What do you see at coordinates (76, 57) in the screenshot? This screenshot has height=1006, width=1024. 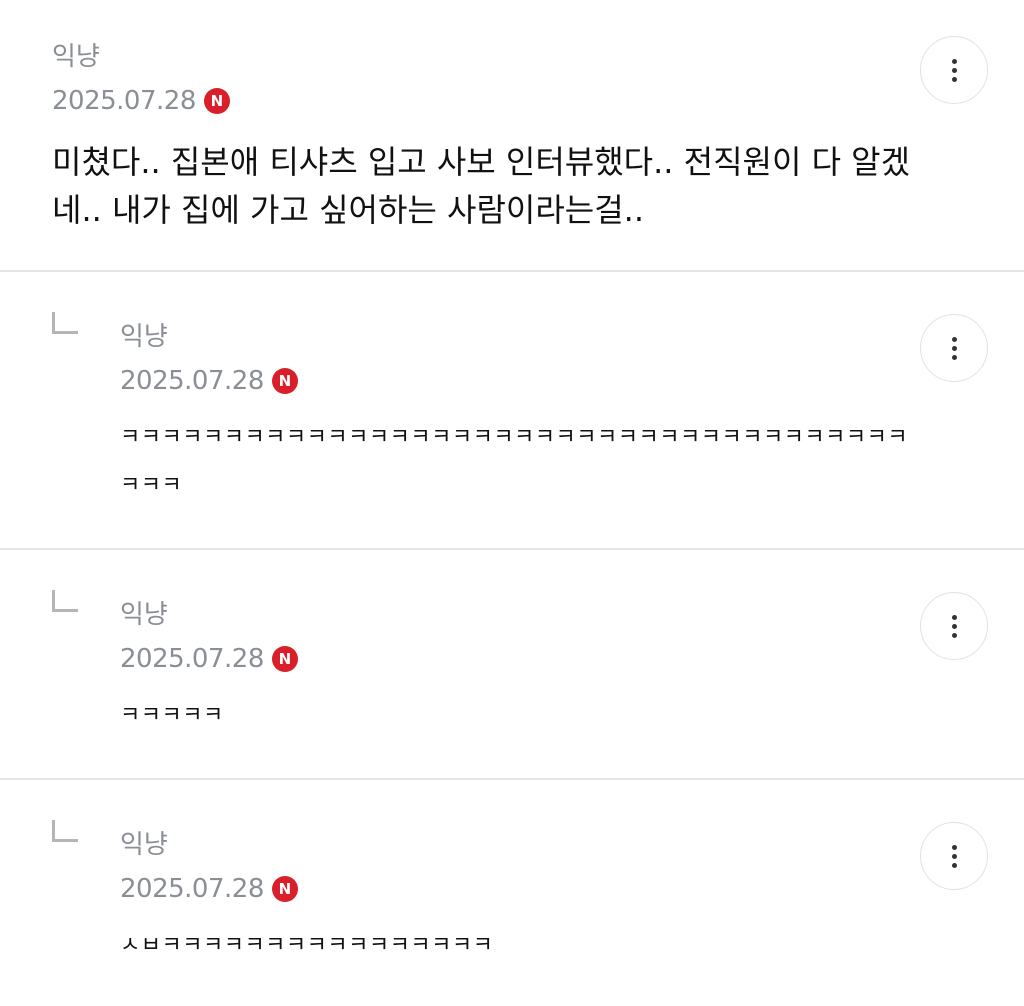 I see `comment-author: 익냥` at bounding box center [76, 57].